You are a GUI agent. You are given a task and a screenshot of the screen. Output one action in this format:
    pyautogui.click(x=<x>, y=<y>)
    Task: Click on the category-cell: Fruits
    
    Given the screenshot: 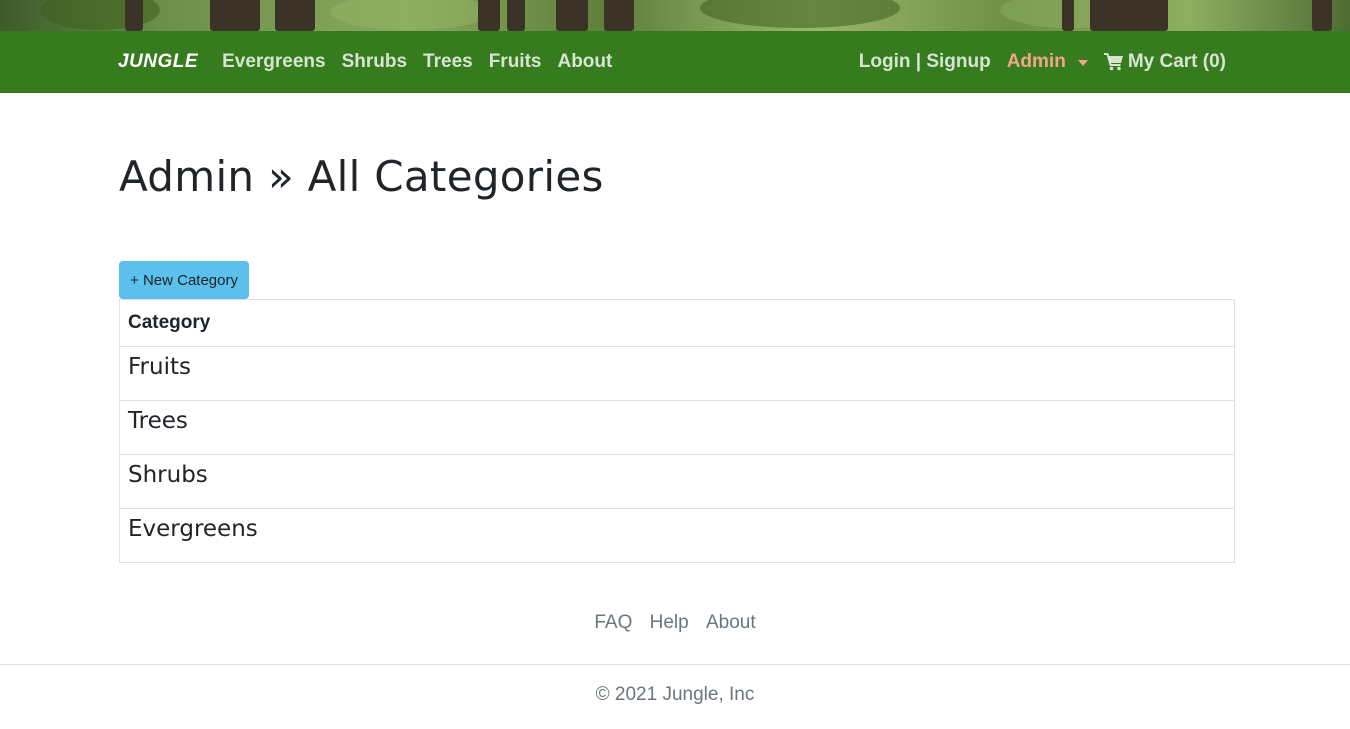 What is the action you would take?
    pyautogui.click(x=677, y=373)
    